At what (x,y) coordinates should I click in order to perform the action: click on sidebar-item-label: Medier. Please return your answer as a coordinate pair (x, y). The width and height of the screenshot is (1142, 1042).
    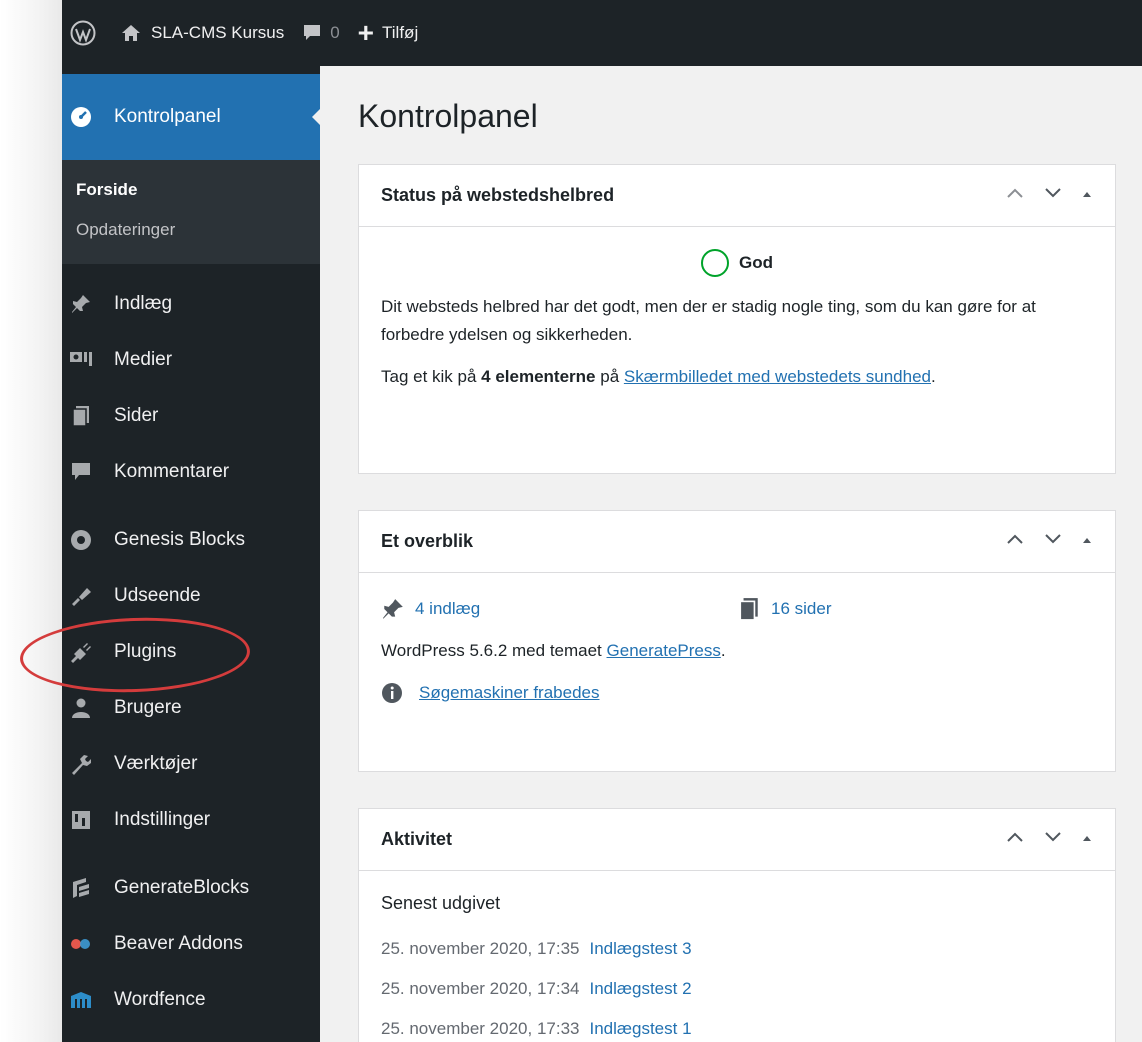
    Looking at the image, I should click on (143, 359).